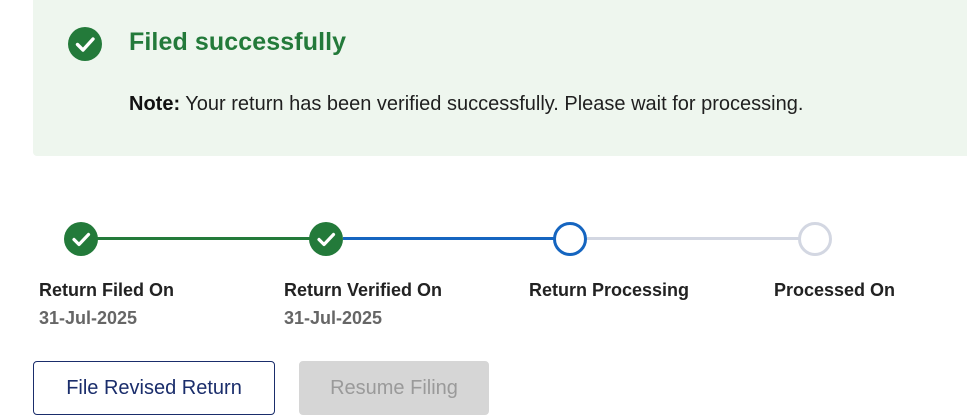 This screenshot has height=416, width=967. I want to click on step-verified-check-icon, so click(326, 239).